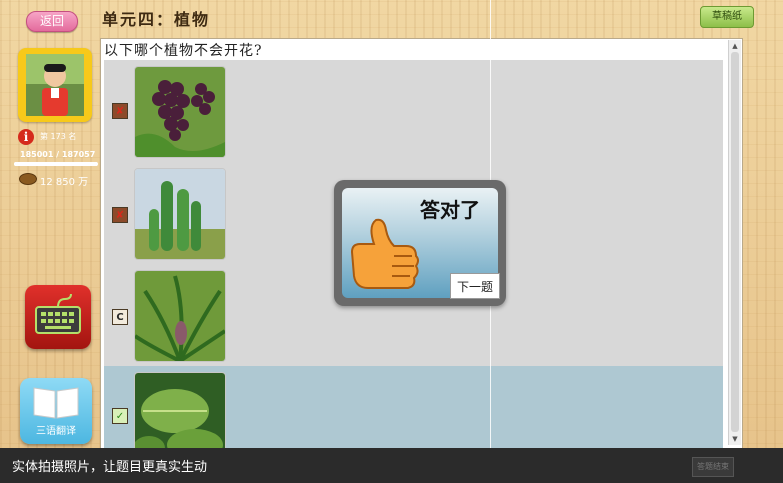 The image size is (783, 483). I want to click on dialog-body: 答对了 下一题, so click(421, 243).